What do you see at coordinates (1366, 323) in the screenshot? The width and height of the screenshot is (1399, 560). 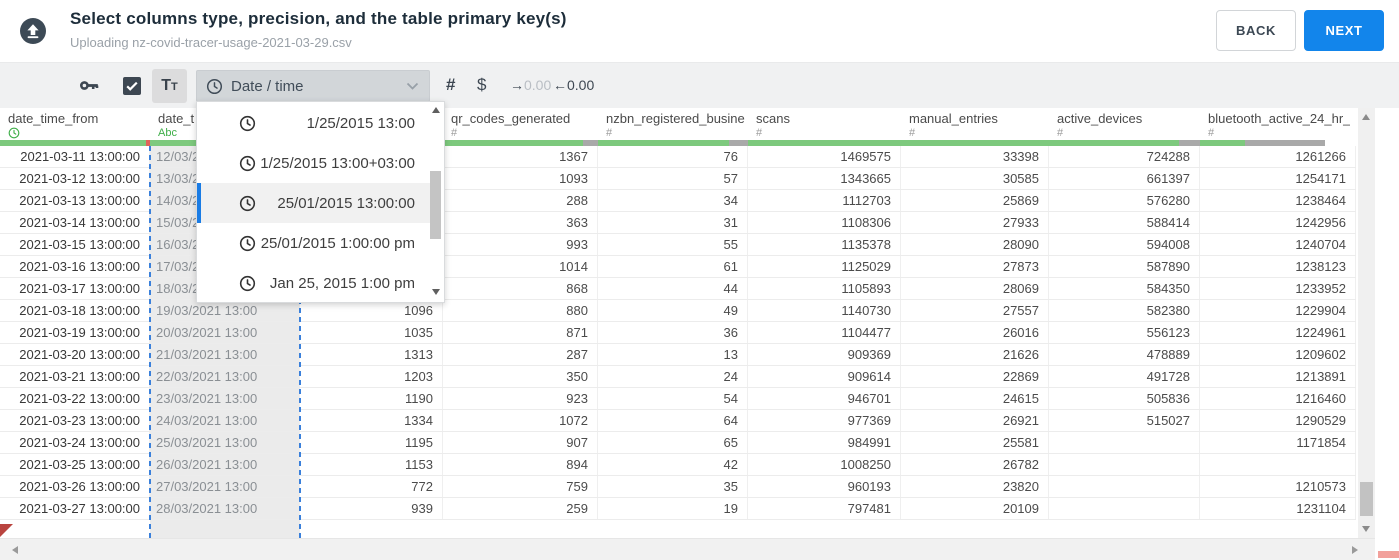 I see `vertical-scrollbar` at bounding box center [1366, 323].